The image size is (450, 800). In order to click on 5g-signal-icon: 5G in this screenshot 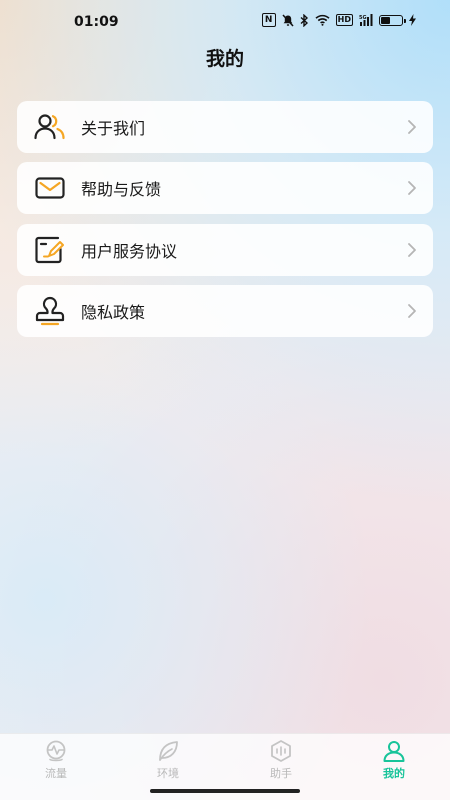, I will do `click(366, 20)`.